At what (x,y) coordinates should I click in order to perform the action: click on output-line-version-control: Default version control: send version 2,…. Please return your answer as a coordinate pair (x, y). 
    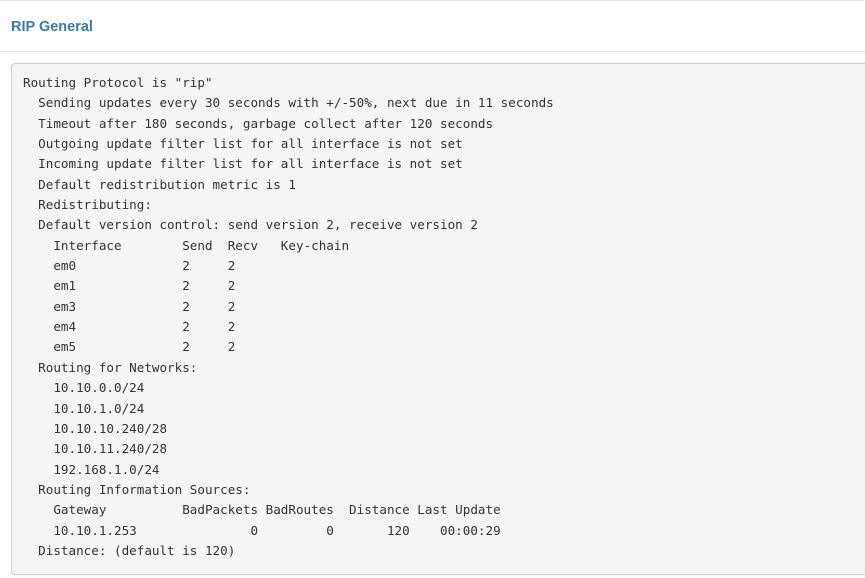
    Looking at the image, I should click on (250, 225).